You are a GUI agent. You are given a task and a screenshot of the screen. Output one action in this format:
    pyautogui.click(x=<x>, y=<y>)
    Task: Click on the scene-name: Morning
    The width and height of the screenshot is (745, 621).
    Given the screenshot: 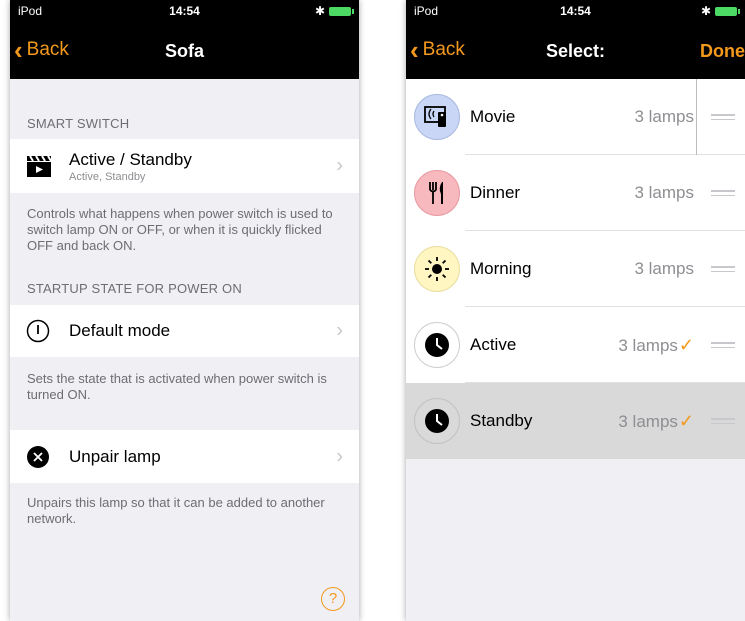 What is the action you would take?
    pyautogui.click(x=501, y=268)
    